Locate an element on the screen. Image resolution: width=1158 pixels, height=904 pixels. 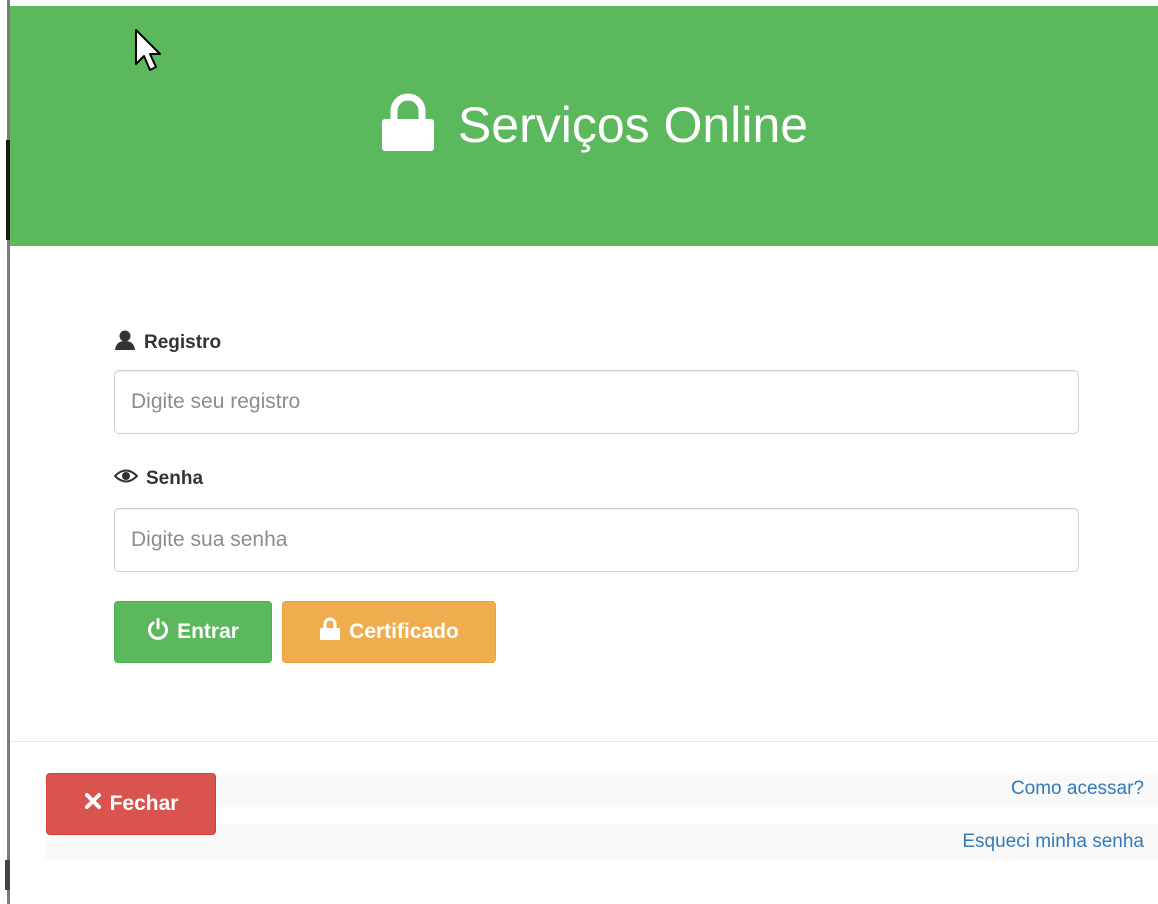
registro-label: Registro is located at coordinates (167, 343).